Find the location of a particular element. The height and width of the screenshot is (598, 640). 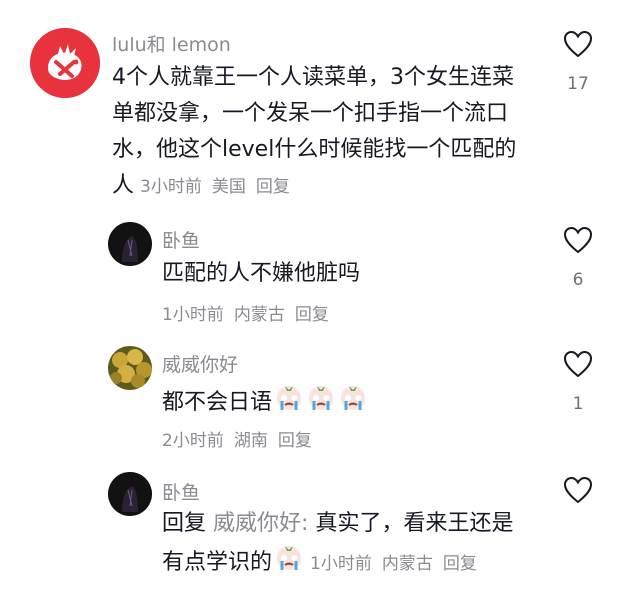

timestamp: 3小时前 is located at coordinates (171, 187).